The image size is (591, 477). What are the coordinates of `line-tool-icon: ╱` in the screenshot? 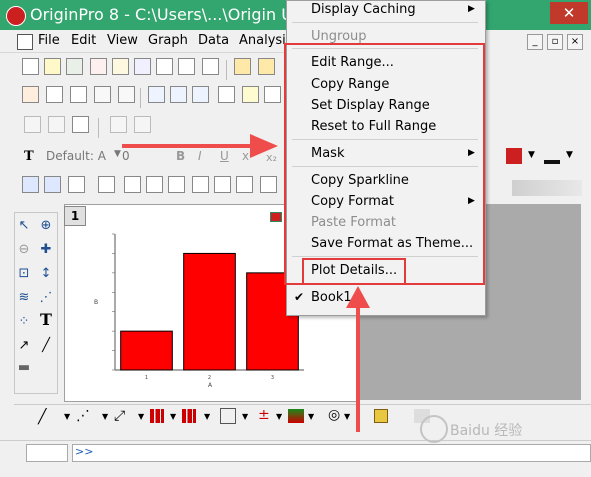 It's located at (46, 346).